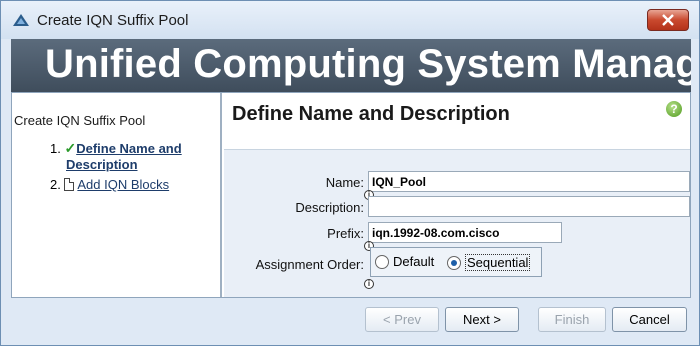  I want to click on next-button: Next >, so click(482, 319).